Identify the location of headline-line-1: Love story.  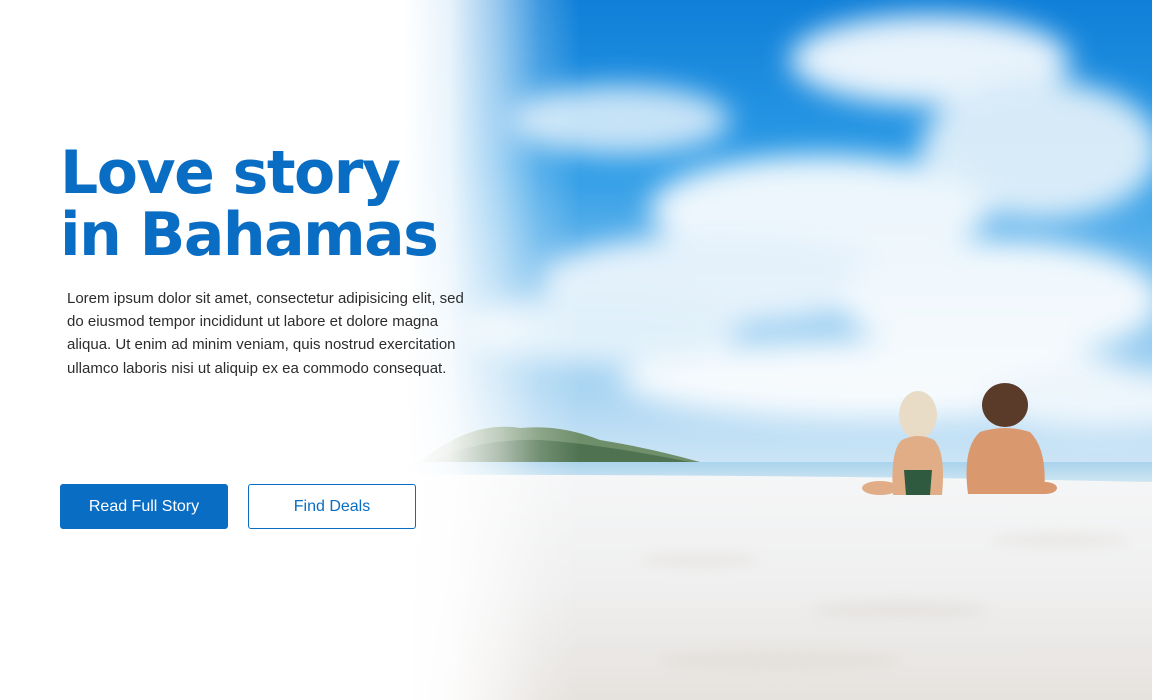
(230, 173).